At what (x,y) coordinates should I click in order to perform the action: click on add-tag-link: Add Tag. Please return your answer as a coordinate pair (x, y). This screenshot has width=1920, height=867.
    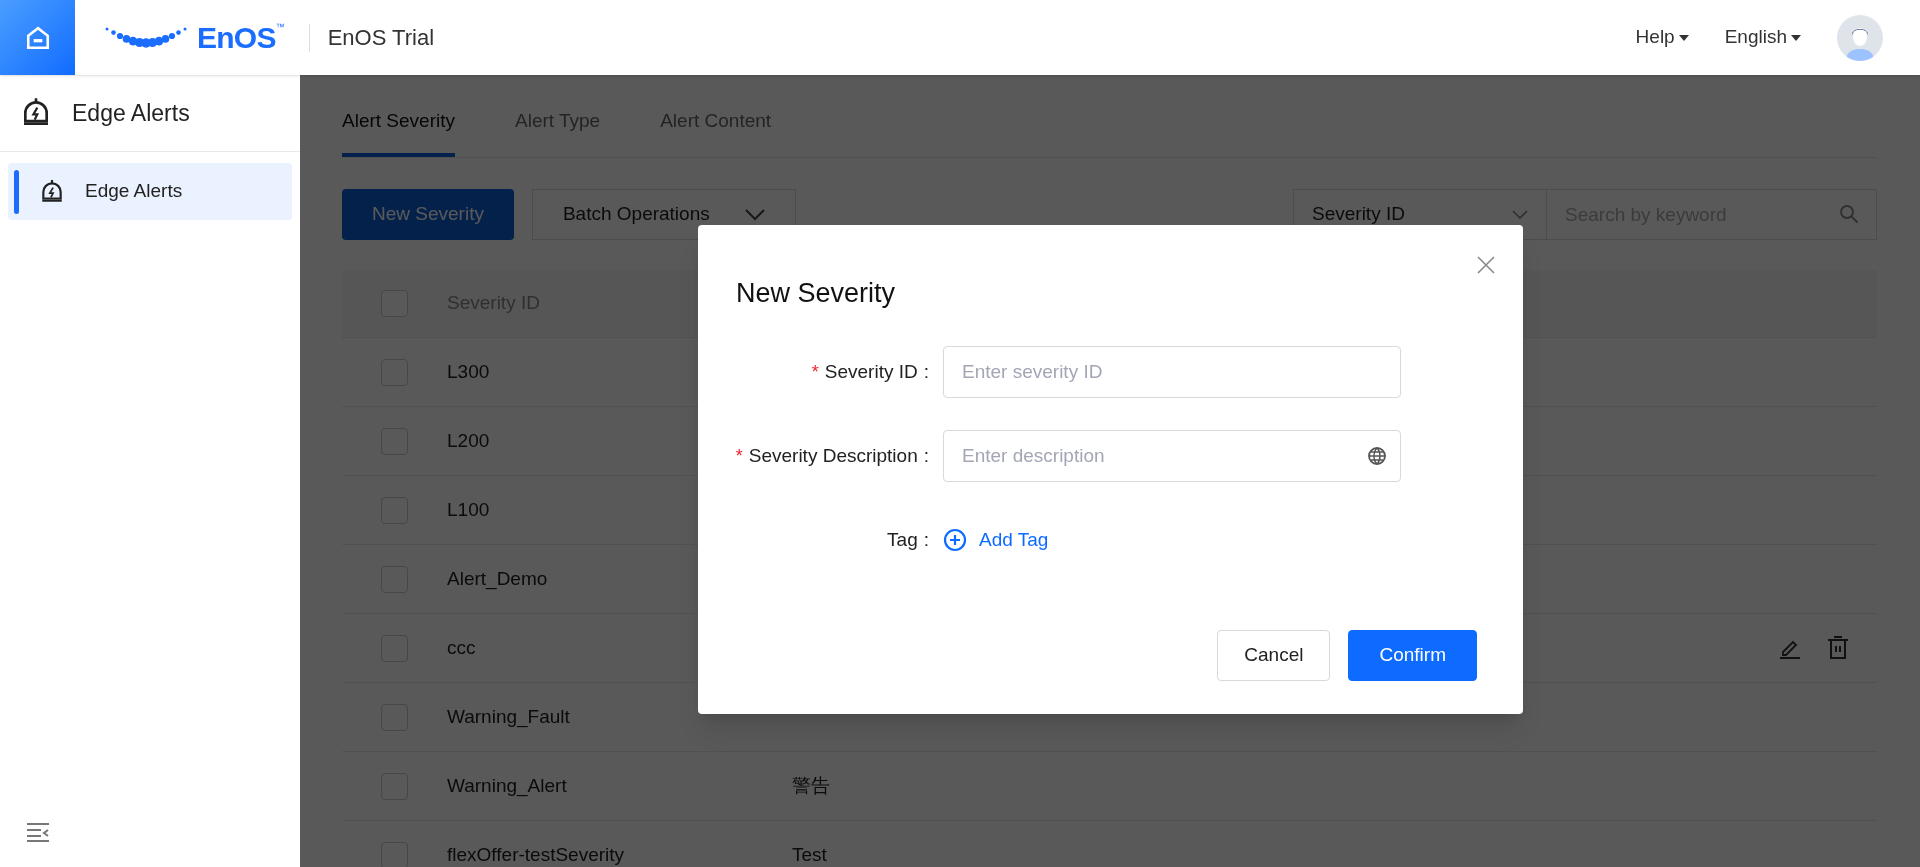
    Looking at the image, I should click on (996, 540).